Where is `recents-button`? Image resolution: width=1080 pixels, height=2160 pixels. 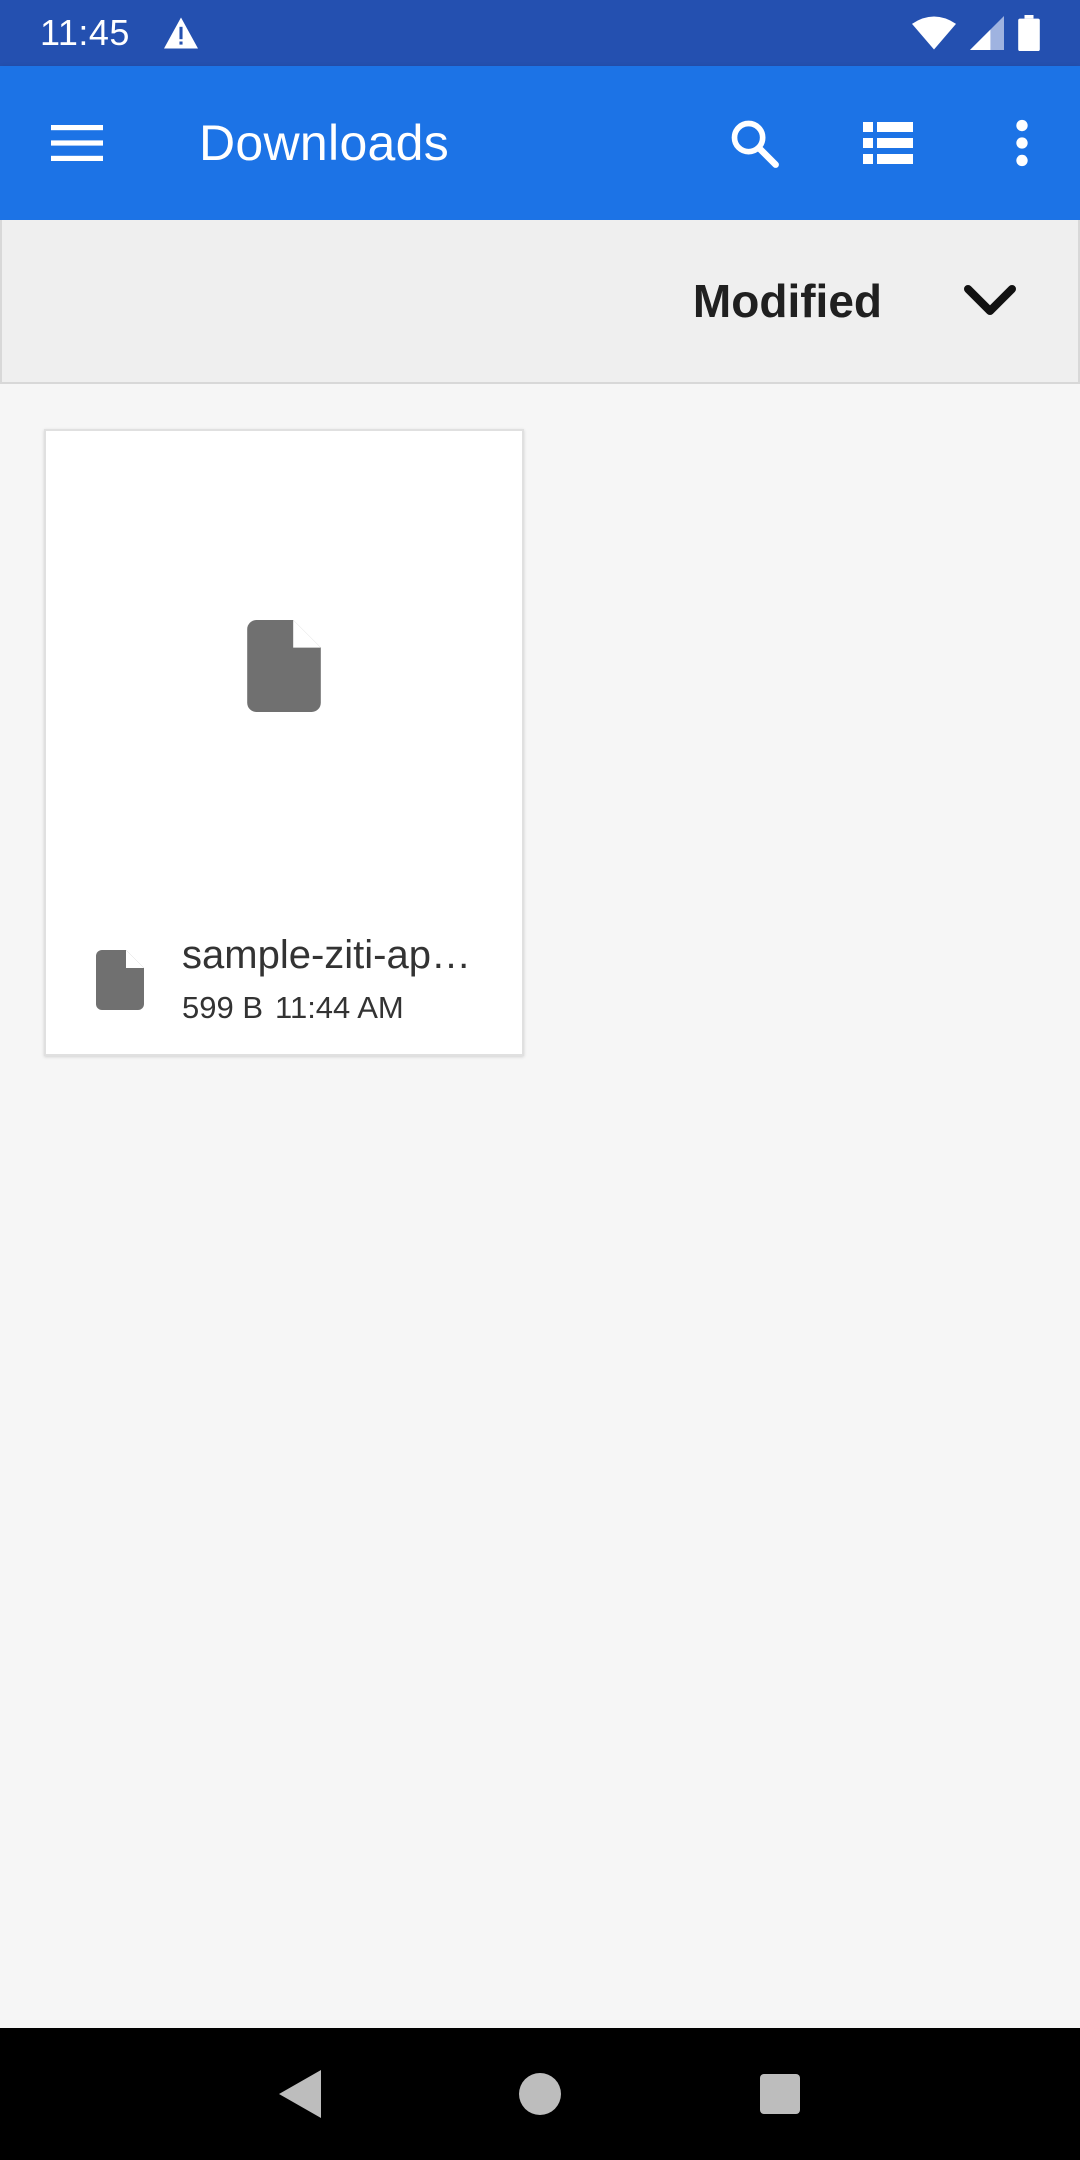
recents-button is located at coordinates (780, 2094).